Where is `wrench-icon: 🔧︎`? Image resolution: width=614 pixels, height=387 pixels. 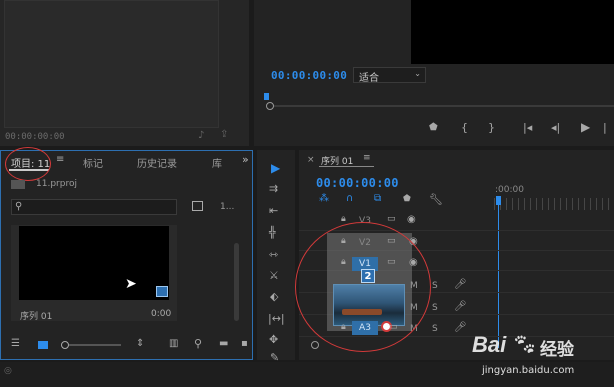 wrench-icon: 🔧︎ is located at coordinates (436, 199).